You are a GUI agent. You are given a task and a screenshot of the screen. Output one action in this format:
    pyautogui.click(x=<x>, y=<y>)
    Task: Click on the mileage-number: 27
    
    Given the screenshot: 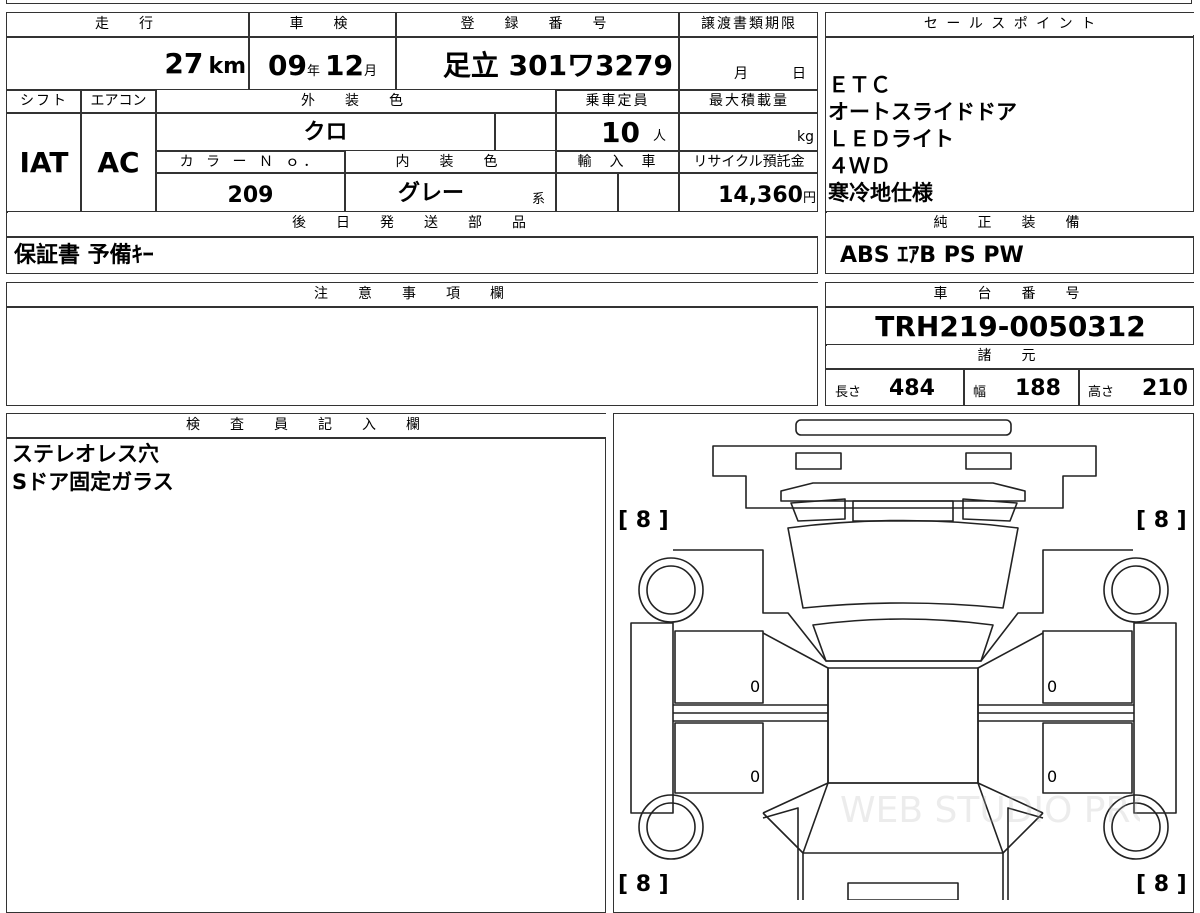 What is the action you would take?
    pyautogui.click(x=184, y=63)
    